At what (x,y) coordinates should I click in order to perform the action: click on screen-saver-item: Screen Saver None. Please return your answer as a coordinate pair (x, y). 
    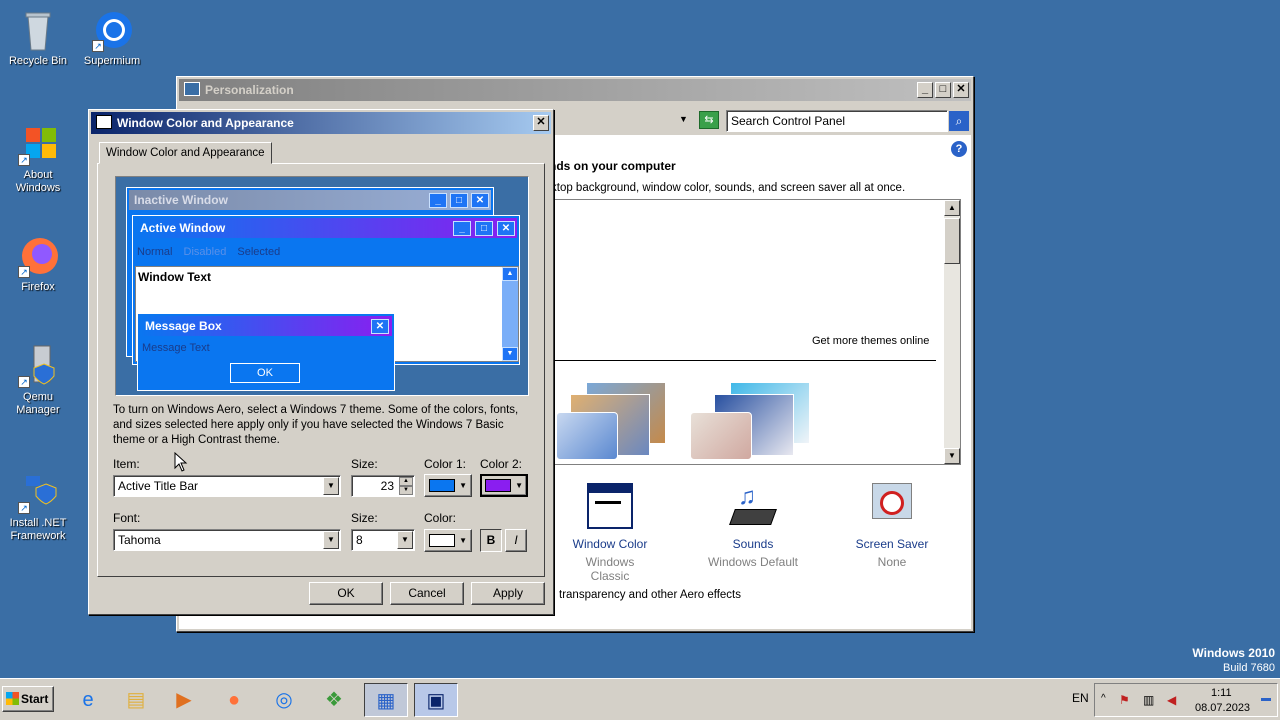
    Looking at the image, I should click on (892, 526).